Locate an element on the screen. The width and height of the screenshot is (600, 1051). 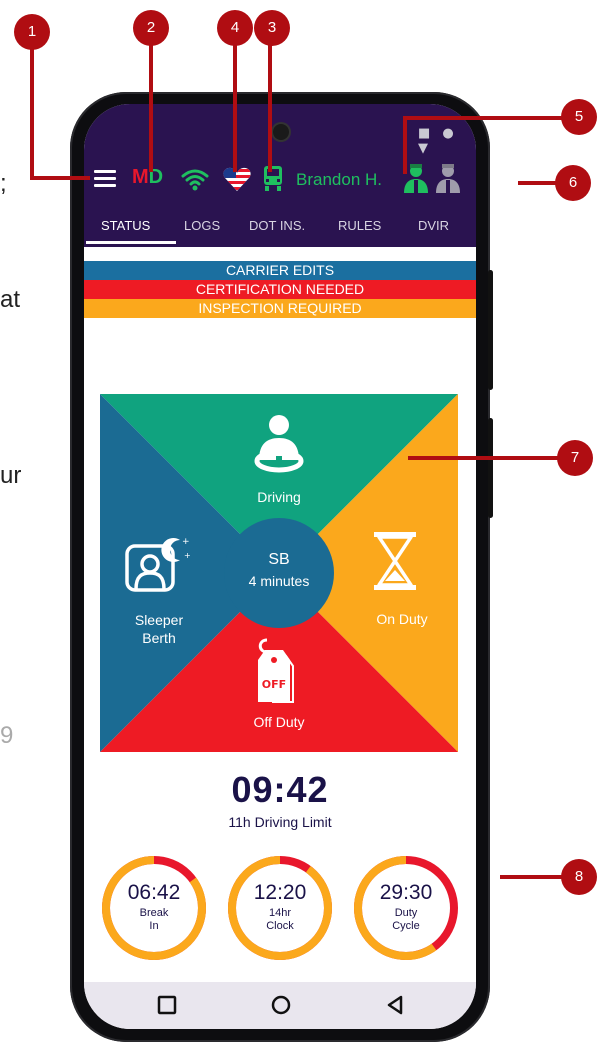
certification-needed-banner: CERTIFICATION NEEDED is located at coordinates (280, 289).